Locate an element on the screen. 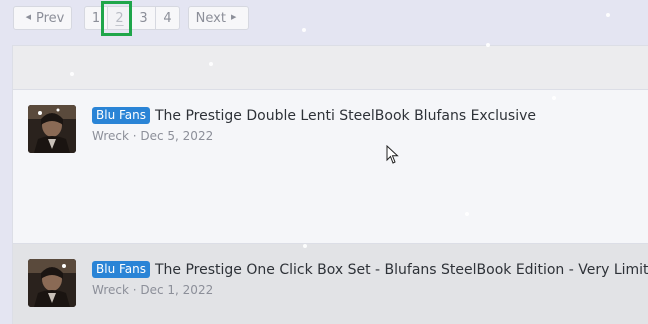  prev-label: Prev is located at coordinates (50, 18).